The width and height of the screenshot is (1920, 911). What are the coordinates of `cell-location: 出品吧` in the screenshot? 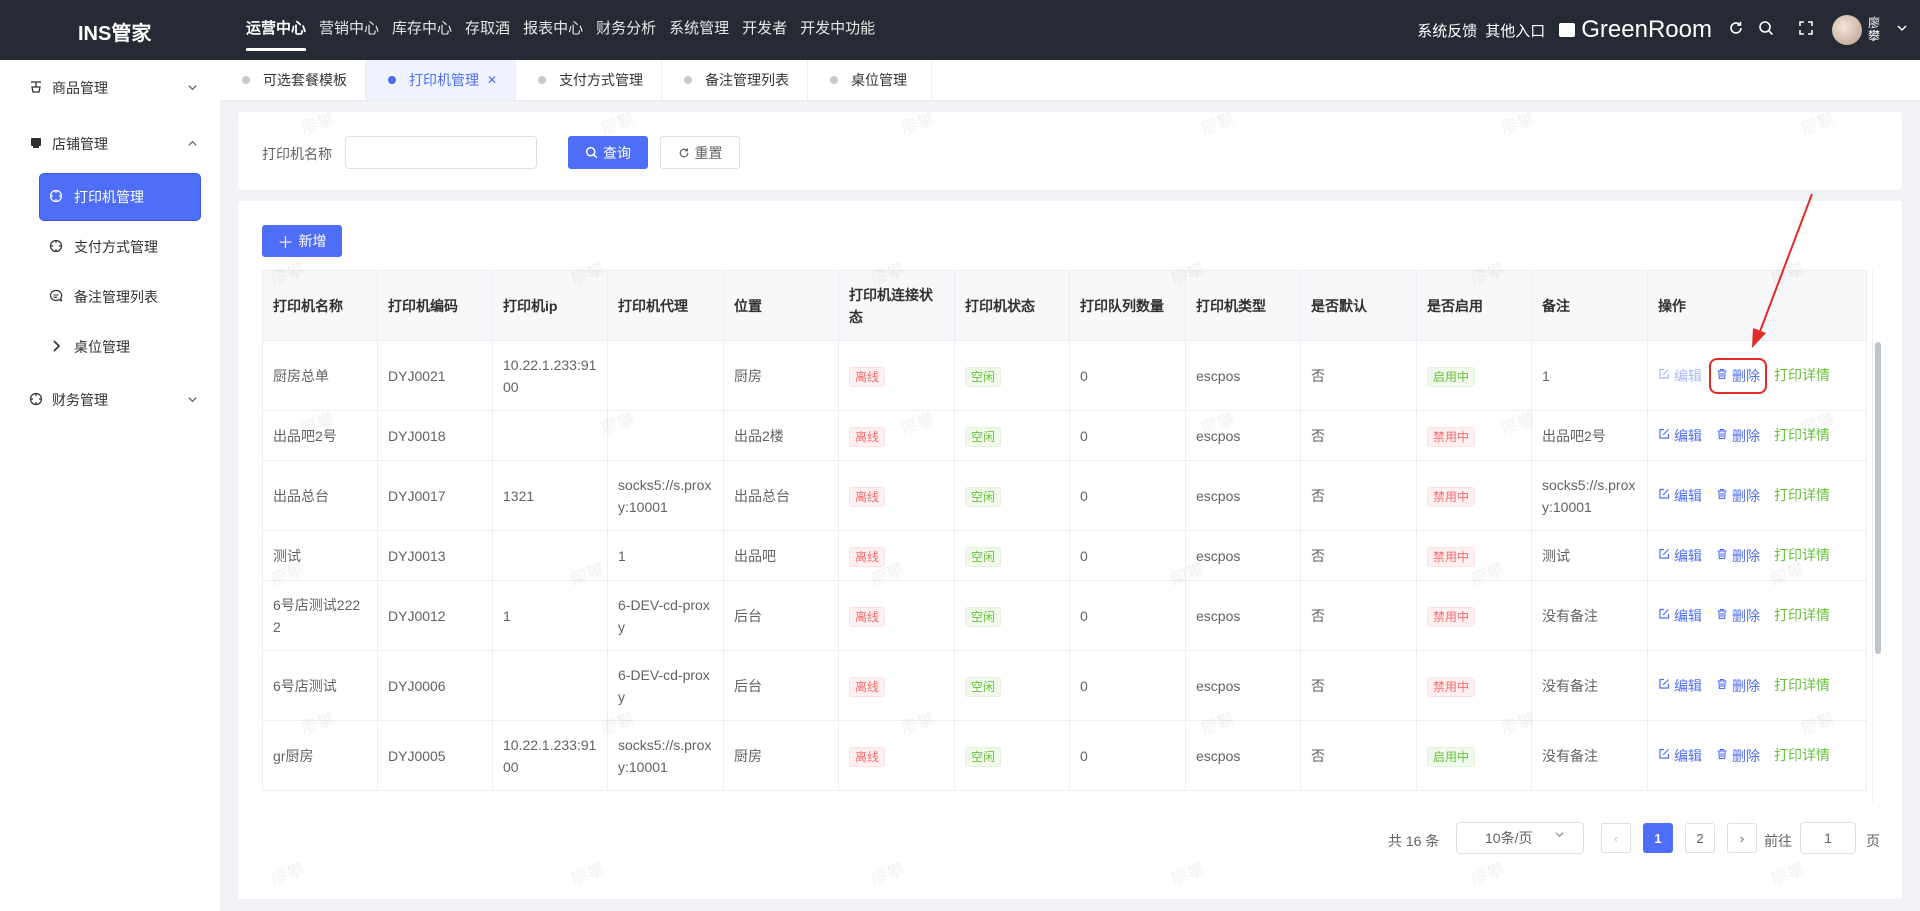 It's located at (781, 555).